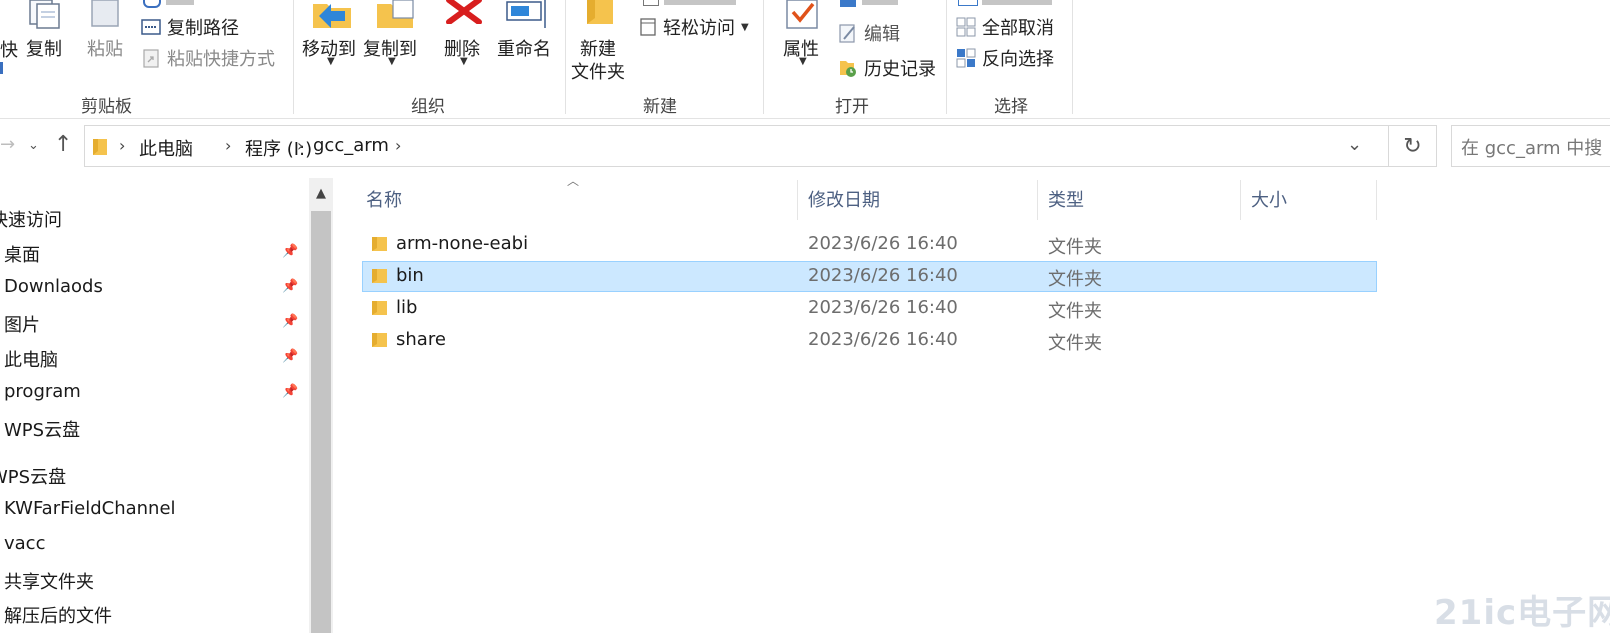  Describe the element at coordinates (1354, 144) in the screenshot. I see `address-history-dropdown-icon: ⌄` at that location.